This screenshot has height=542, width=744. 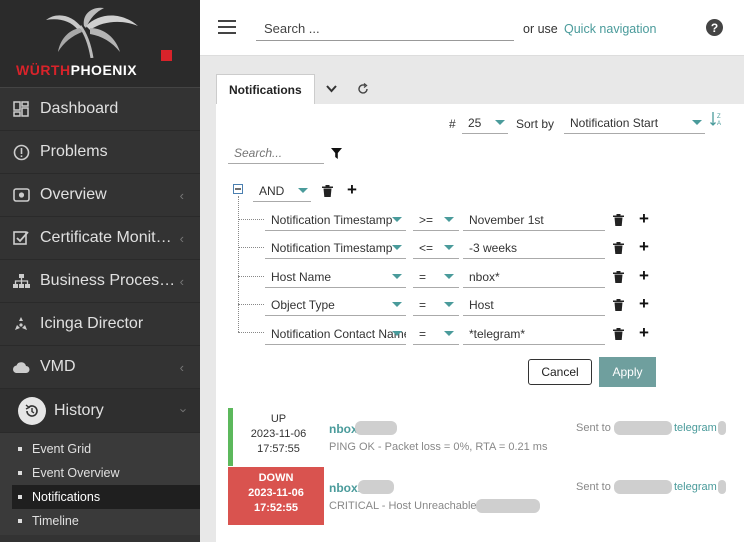 I want to click on sidebar-subitem-event-grid: Event Grid, so click(x=106, y=449).